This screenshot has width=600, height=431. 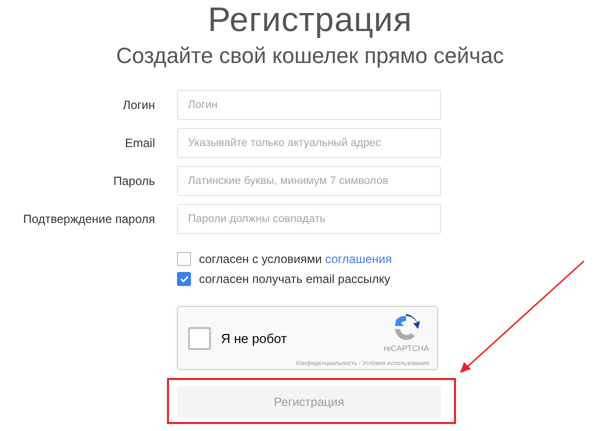 What do you see at coordinates (88, 219) in the screenshot?
I see `field-label: Подтверждение пароля` at bounding box center [88, 219].